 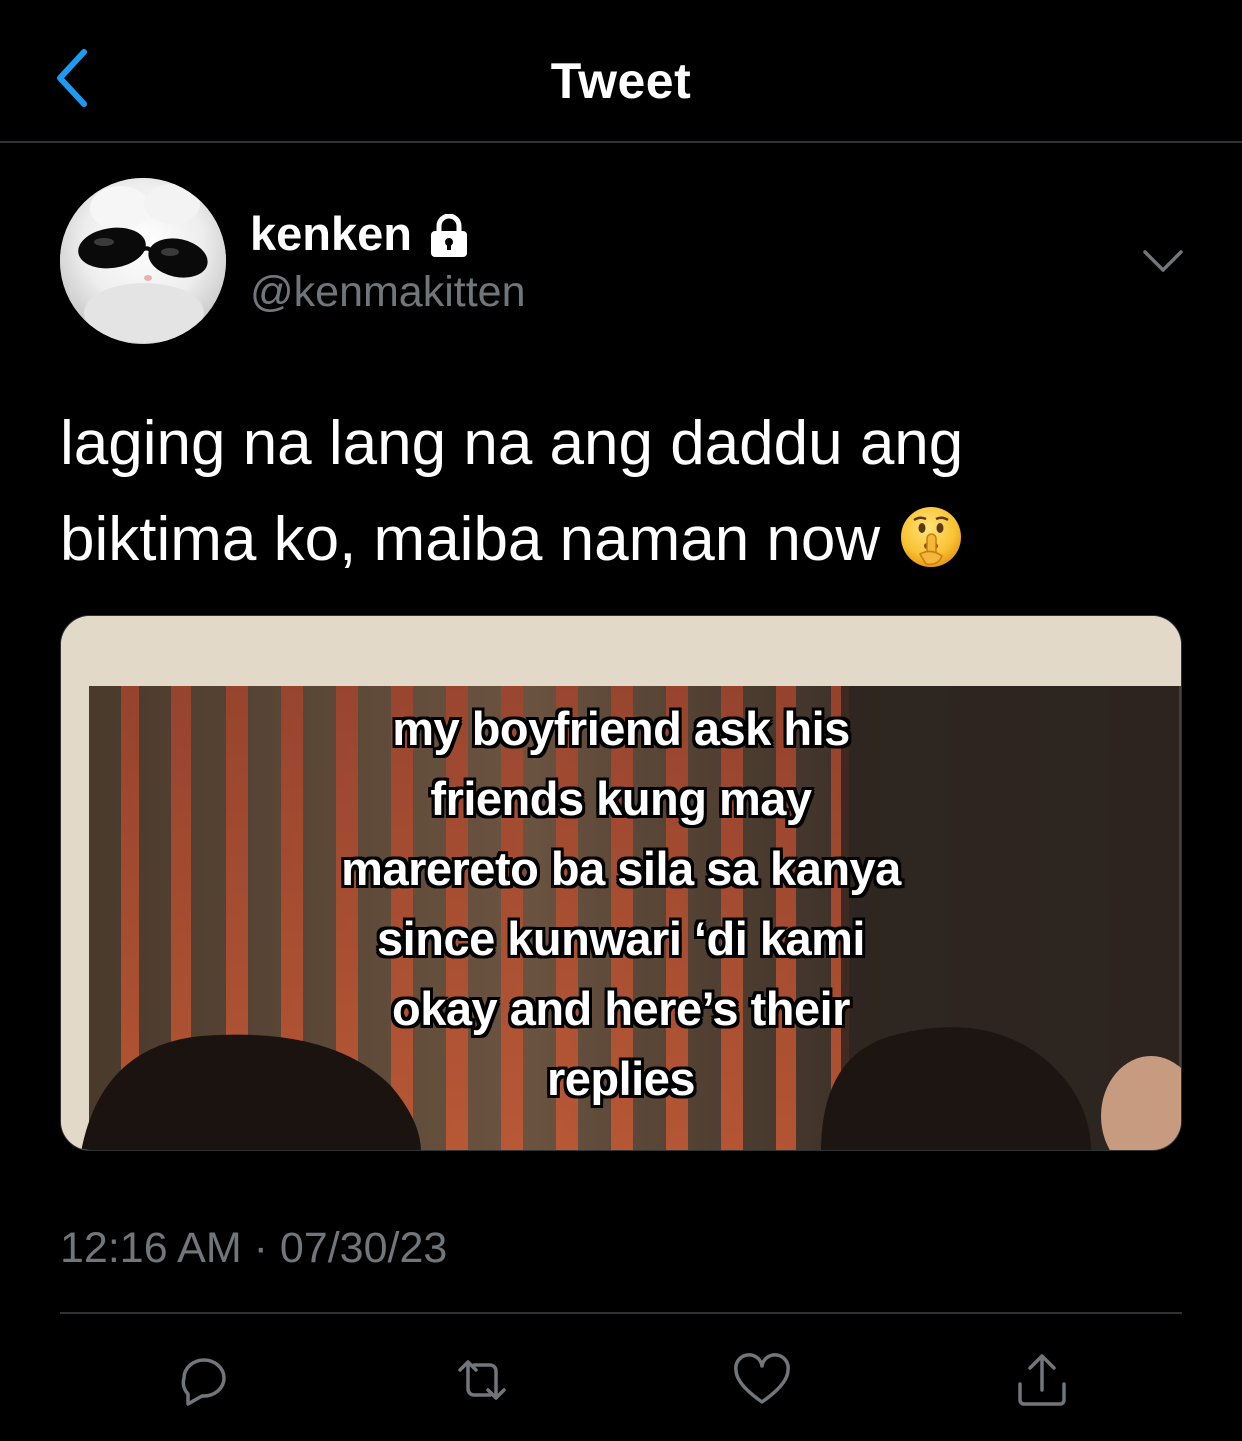 I want to click on reply-icon, so click(x=203, y=1382).